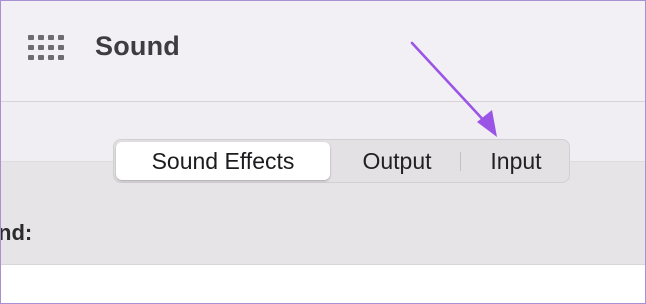  Describe the element at coordinates (46, 47) in the screenshot. I see `grid-icon` at that location.